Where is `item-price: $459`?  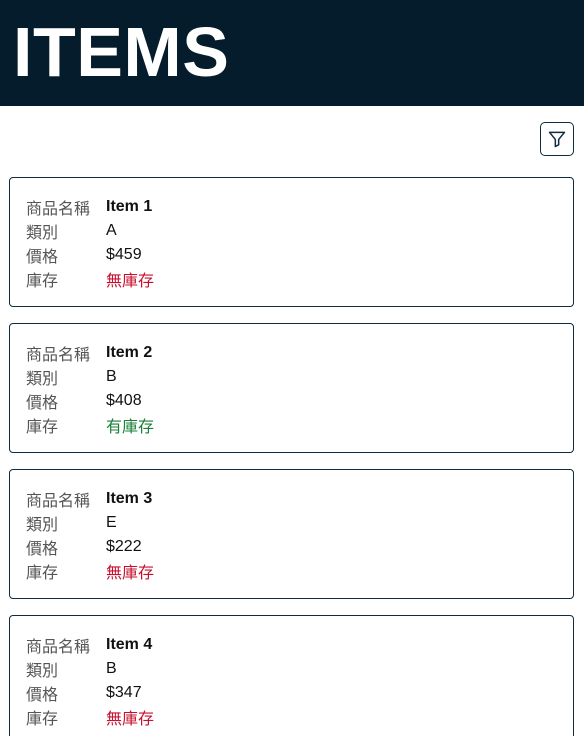 item-price: $459 is located at coordinates (124, 254).